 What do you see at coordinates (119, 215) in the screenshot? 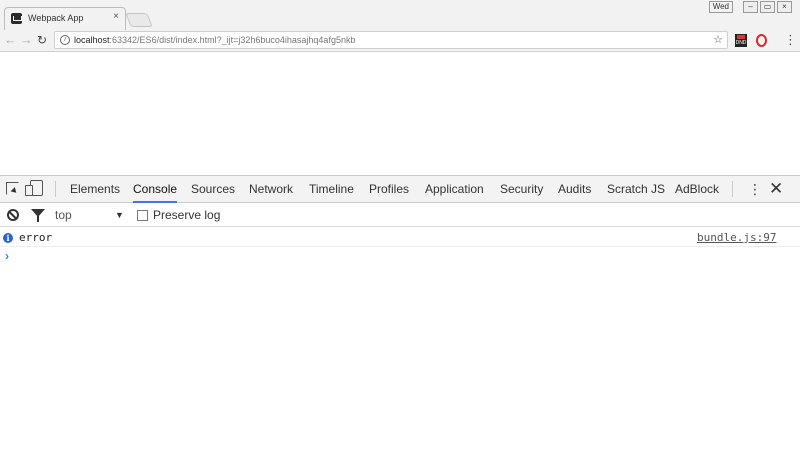
I see `chevron-down-icon: ▼` at bounding box center [119, 215].